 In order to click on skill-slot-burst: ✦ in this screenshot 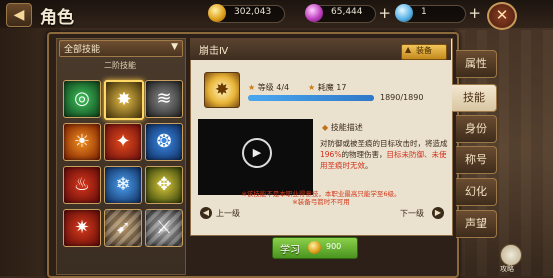, I will do `click(123, 142)`.